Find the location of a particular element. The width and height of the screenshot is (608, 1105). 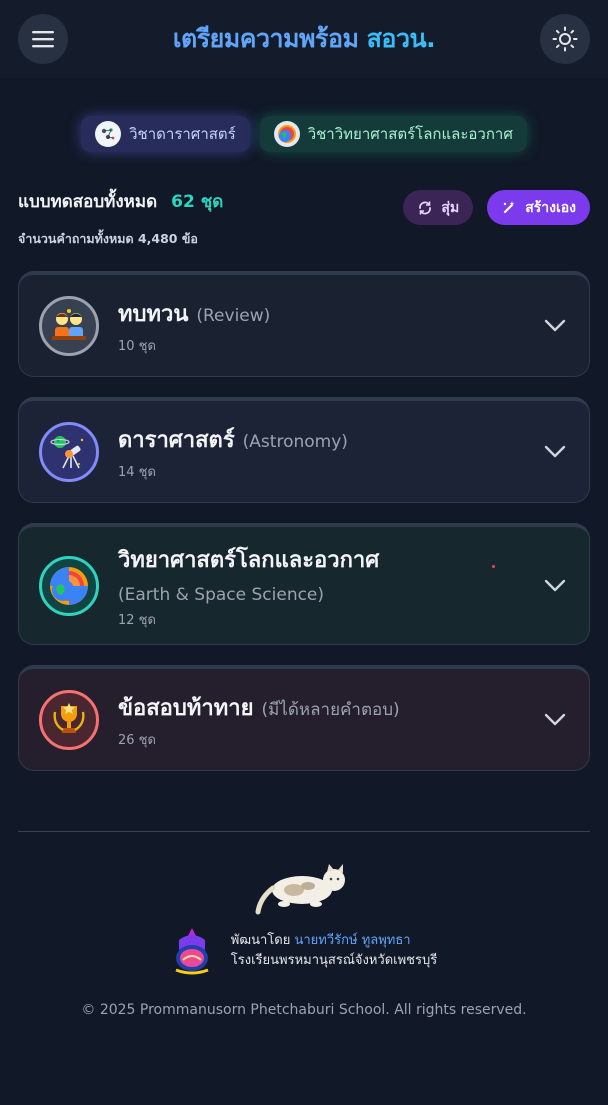

category-astronomy: ดาราศาสตร์ (Astronomy) 14 ชุด is located at coordinates (304, 450).